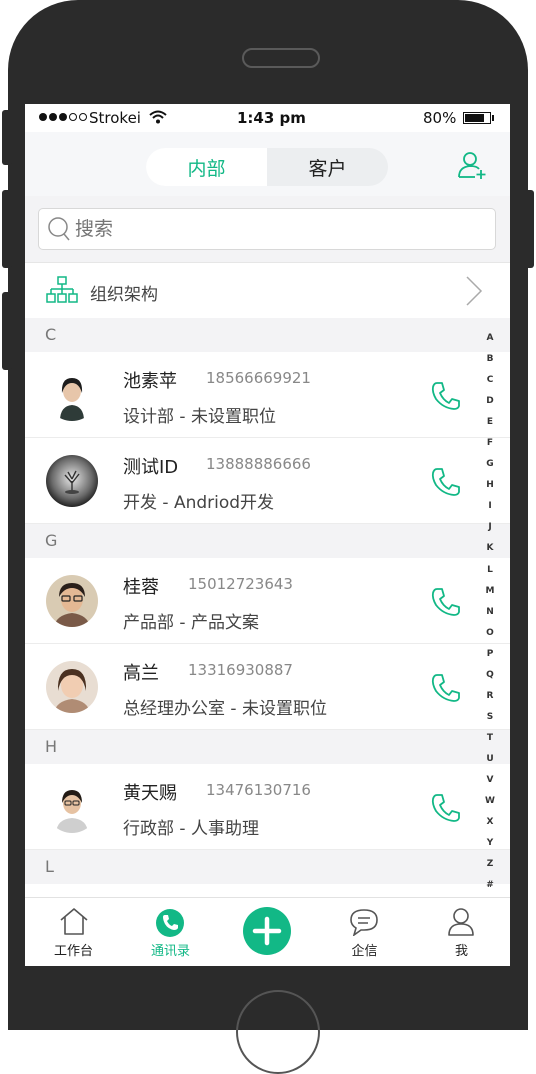 The image size is (536, 1074). I want to click on index-letter: X, so click(490, 822).